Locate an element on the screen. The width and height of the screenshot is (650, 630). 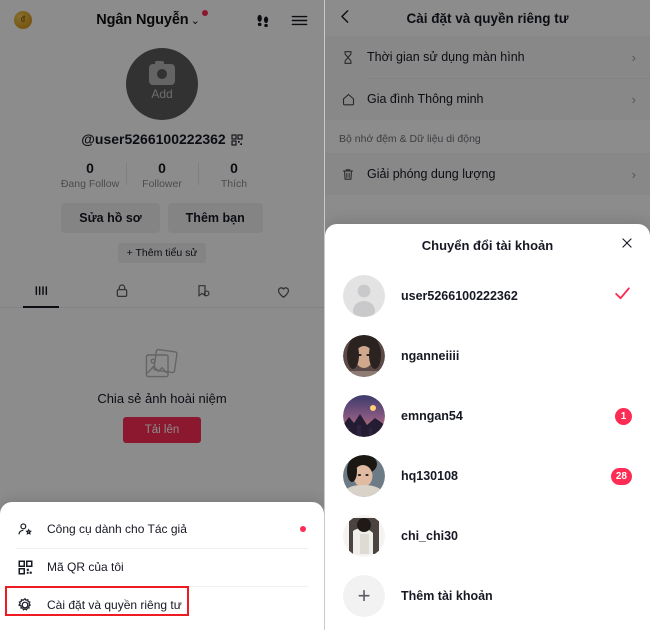
menu-item-label: Cài đặt và quyền riêng tư is located at coordinates (114, 605).